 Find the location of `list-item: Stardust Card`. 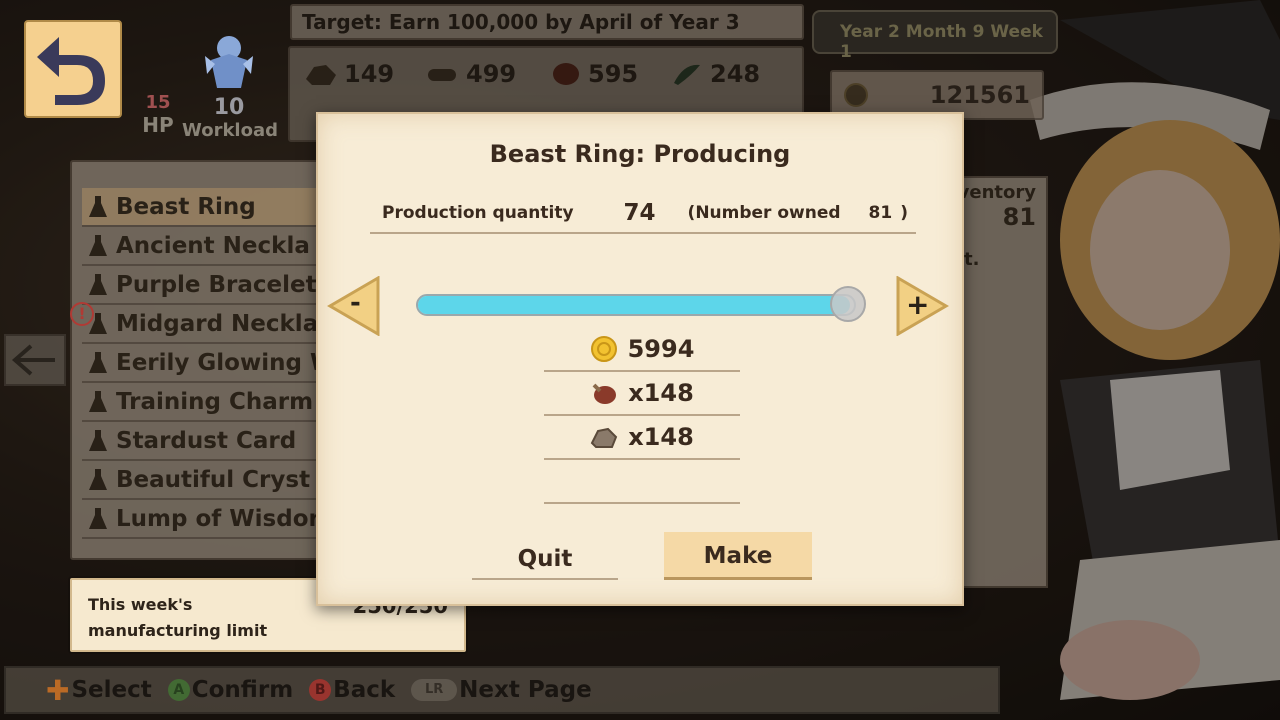

list-item: Stardust Card is located at coordinates (205, 441).